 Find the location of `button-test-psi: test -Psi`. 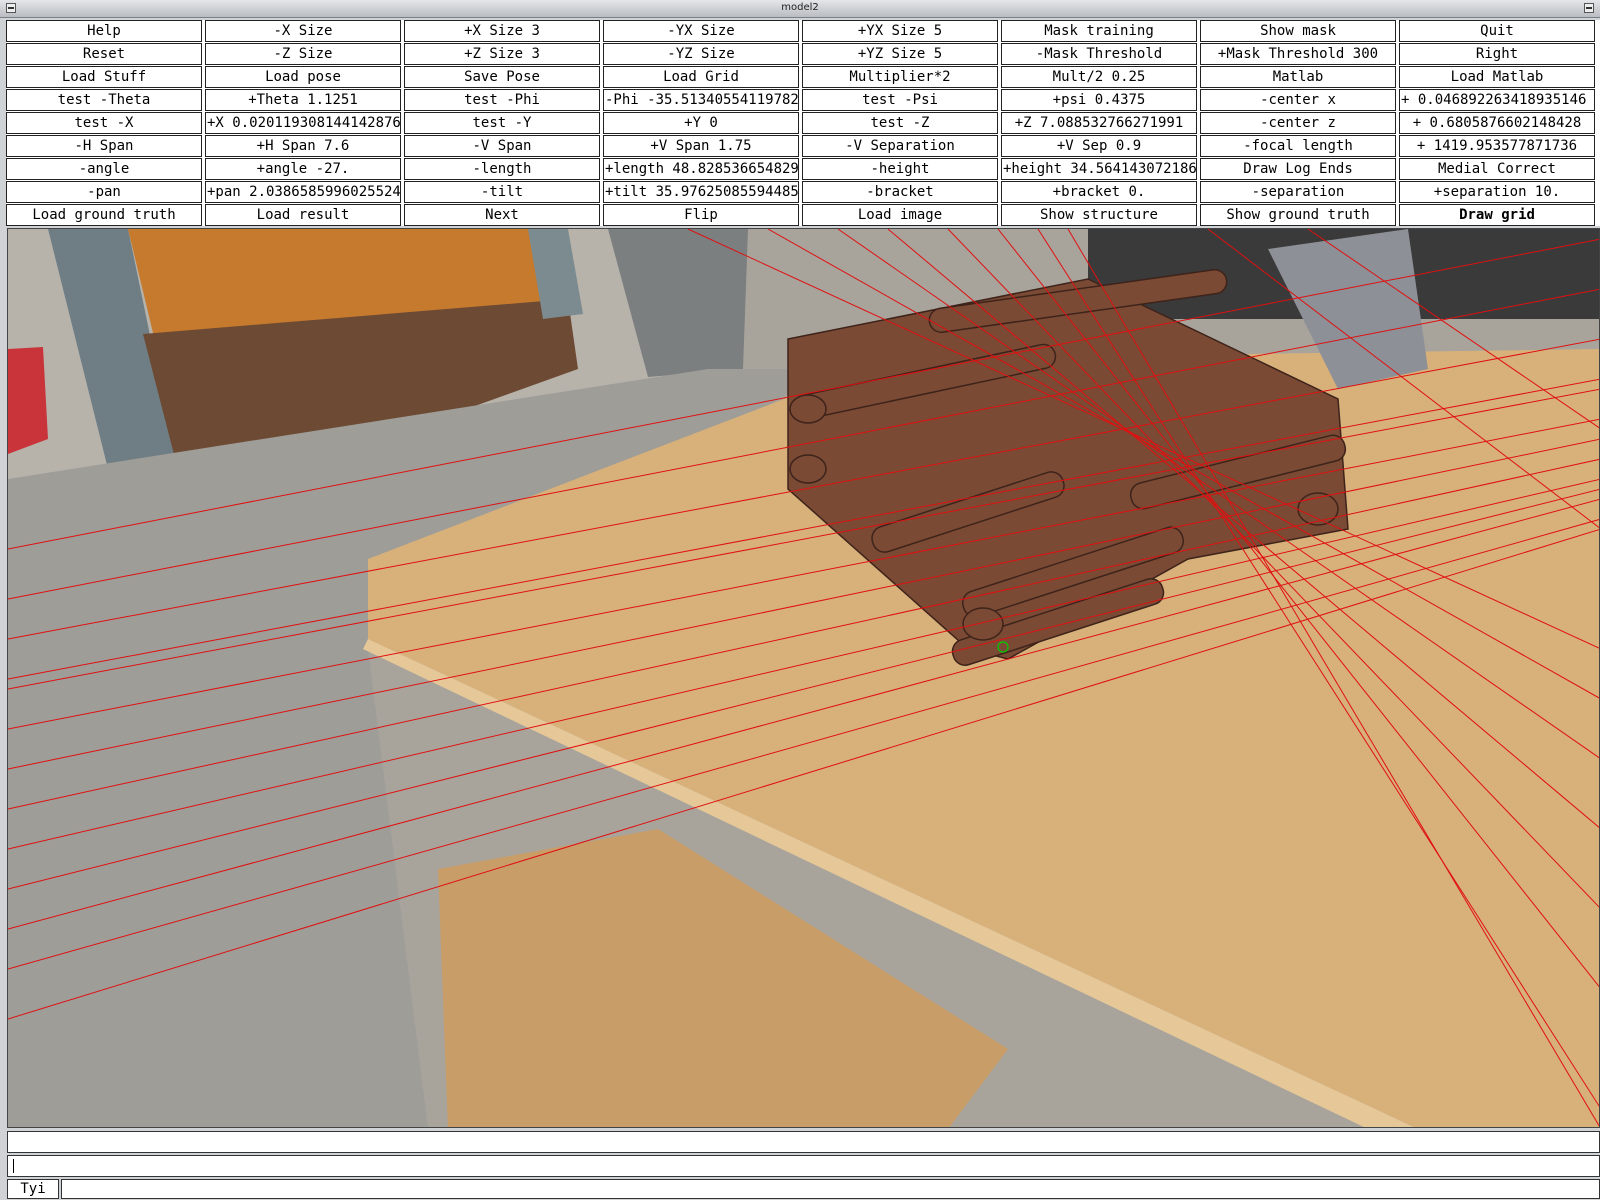

button-test-psi: test -Psi is located at coordinates (900, 100).